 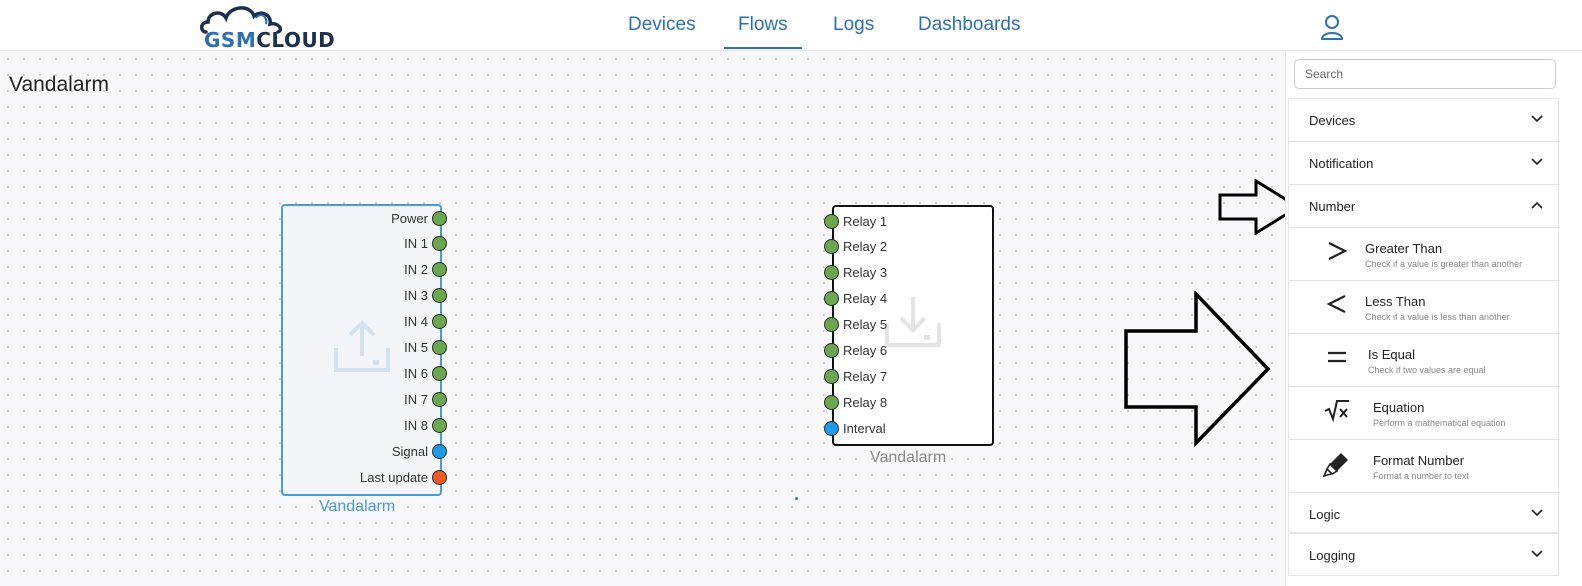 What do you see at coordinates (865, 350) in the screenshot?
I see `port-label: Relay 6` at bounding box center [865, 350].